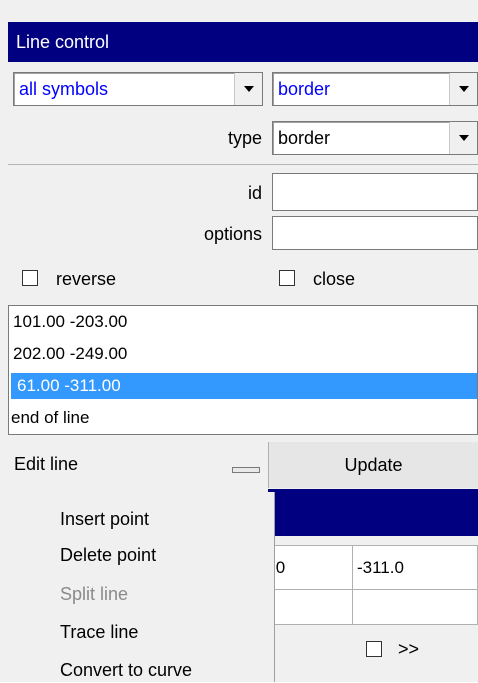  Describe the element at coordinates (30, 278) in the screenshot. I see `reverse-checkbox` at that location.